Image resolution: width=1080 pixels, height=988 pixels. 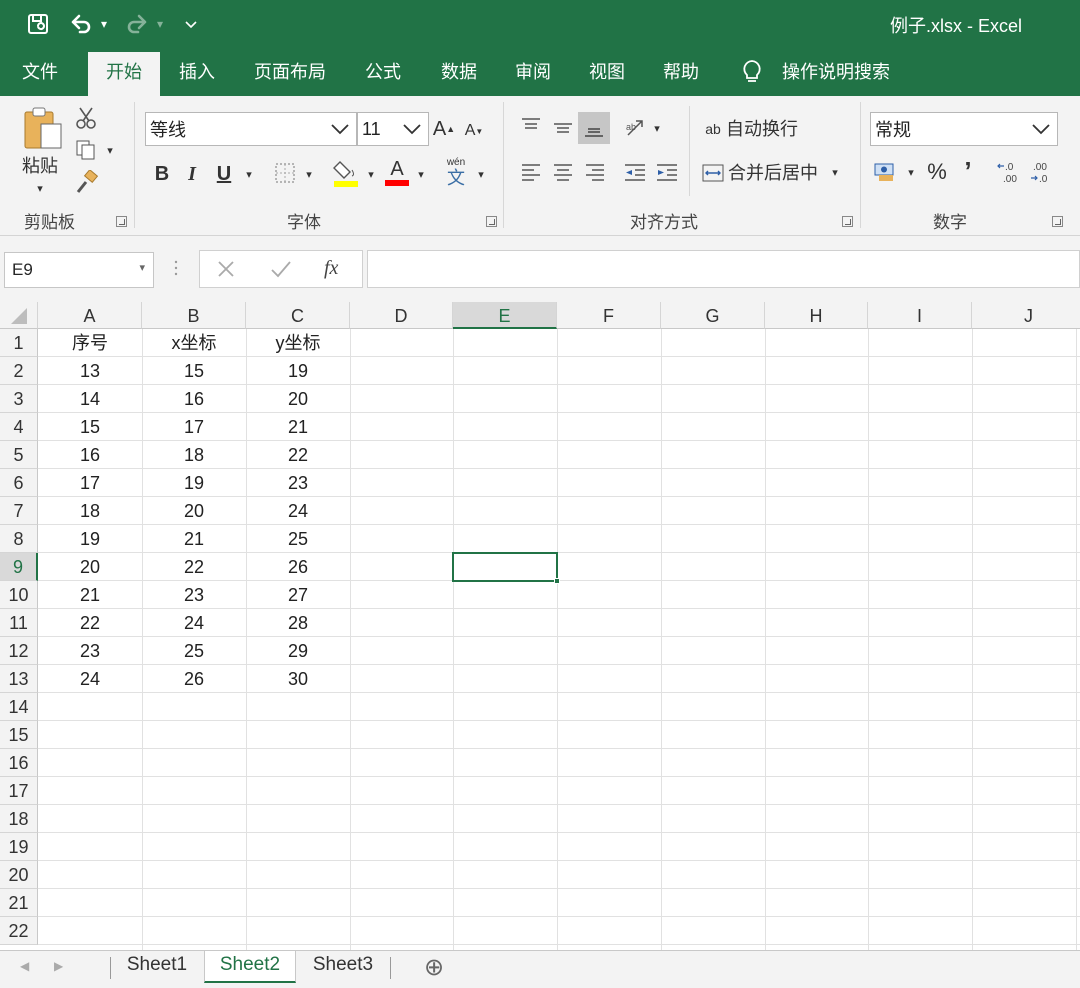 I want to click on row-header-11: 11, so click(x=19, y=623).